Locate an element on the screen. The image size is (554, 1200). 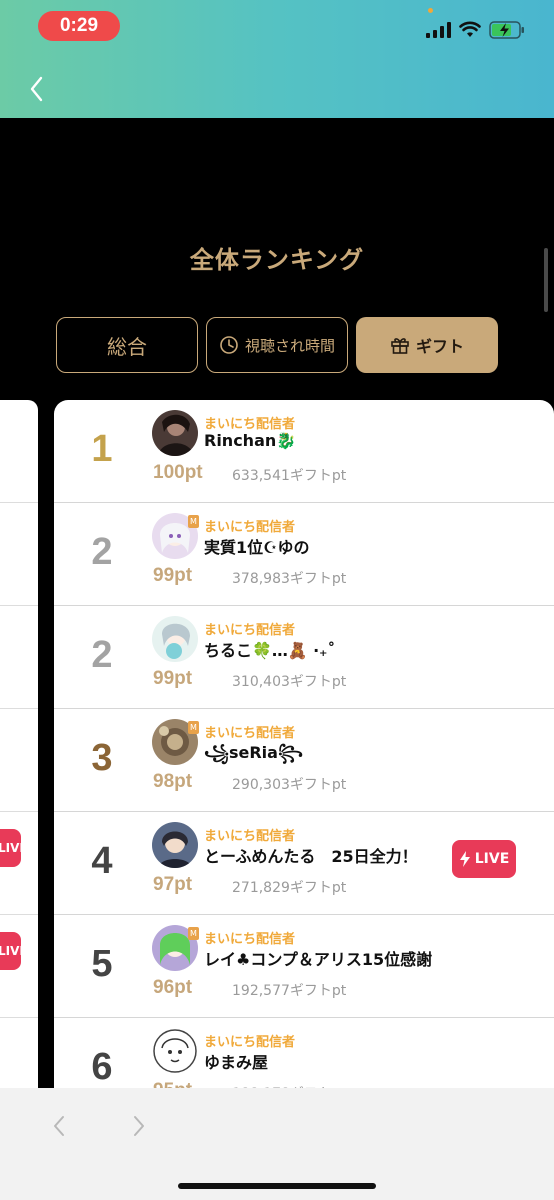
streamer-name: Rinchan🐉 is located at coordinates (250, 440).